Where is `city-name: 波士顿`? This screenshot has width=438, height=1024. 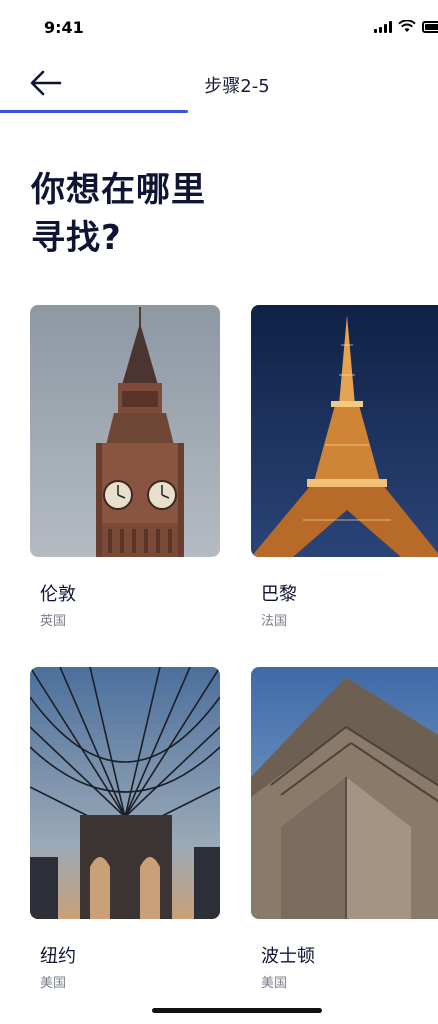
city-name: 波士顿 is located at coordinates (288, 956).